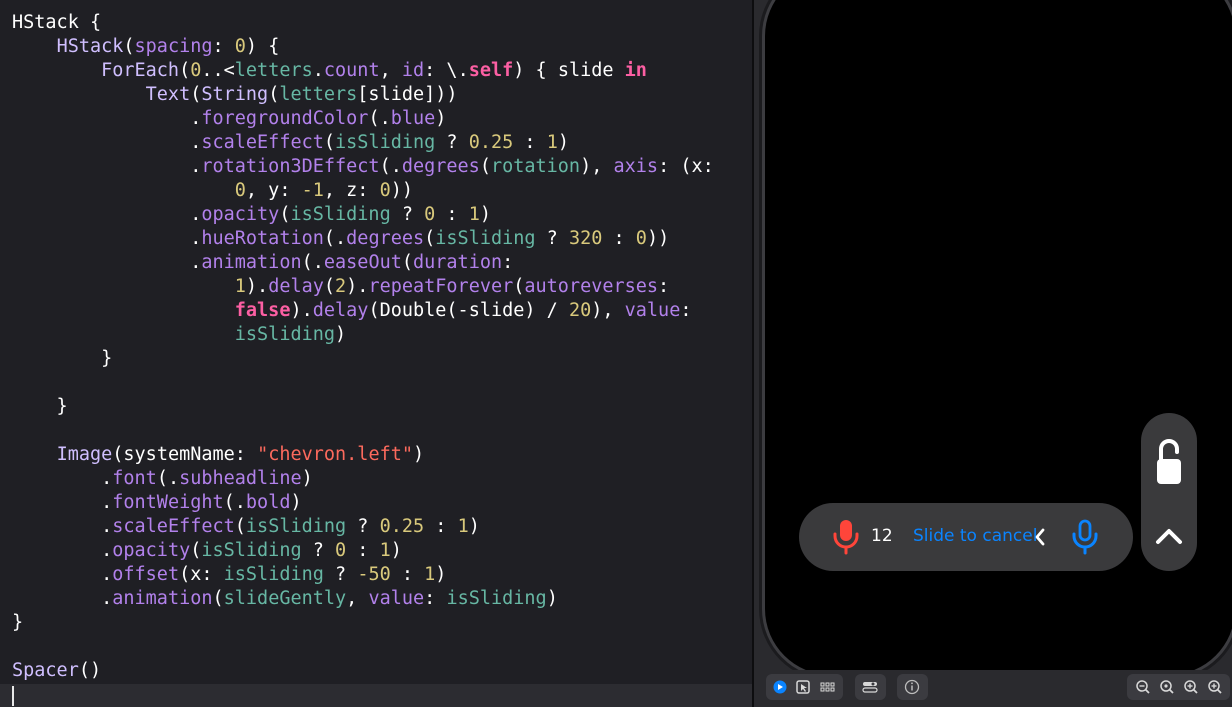 The width and height of the screenshot is (1232, 707). I want to click on code-token: id, so click(413, 70).